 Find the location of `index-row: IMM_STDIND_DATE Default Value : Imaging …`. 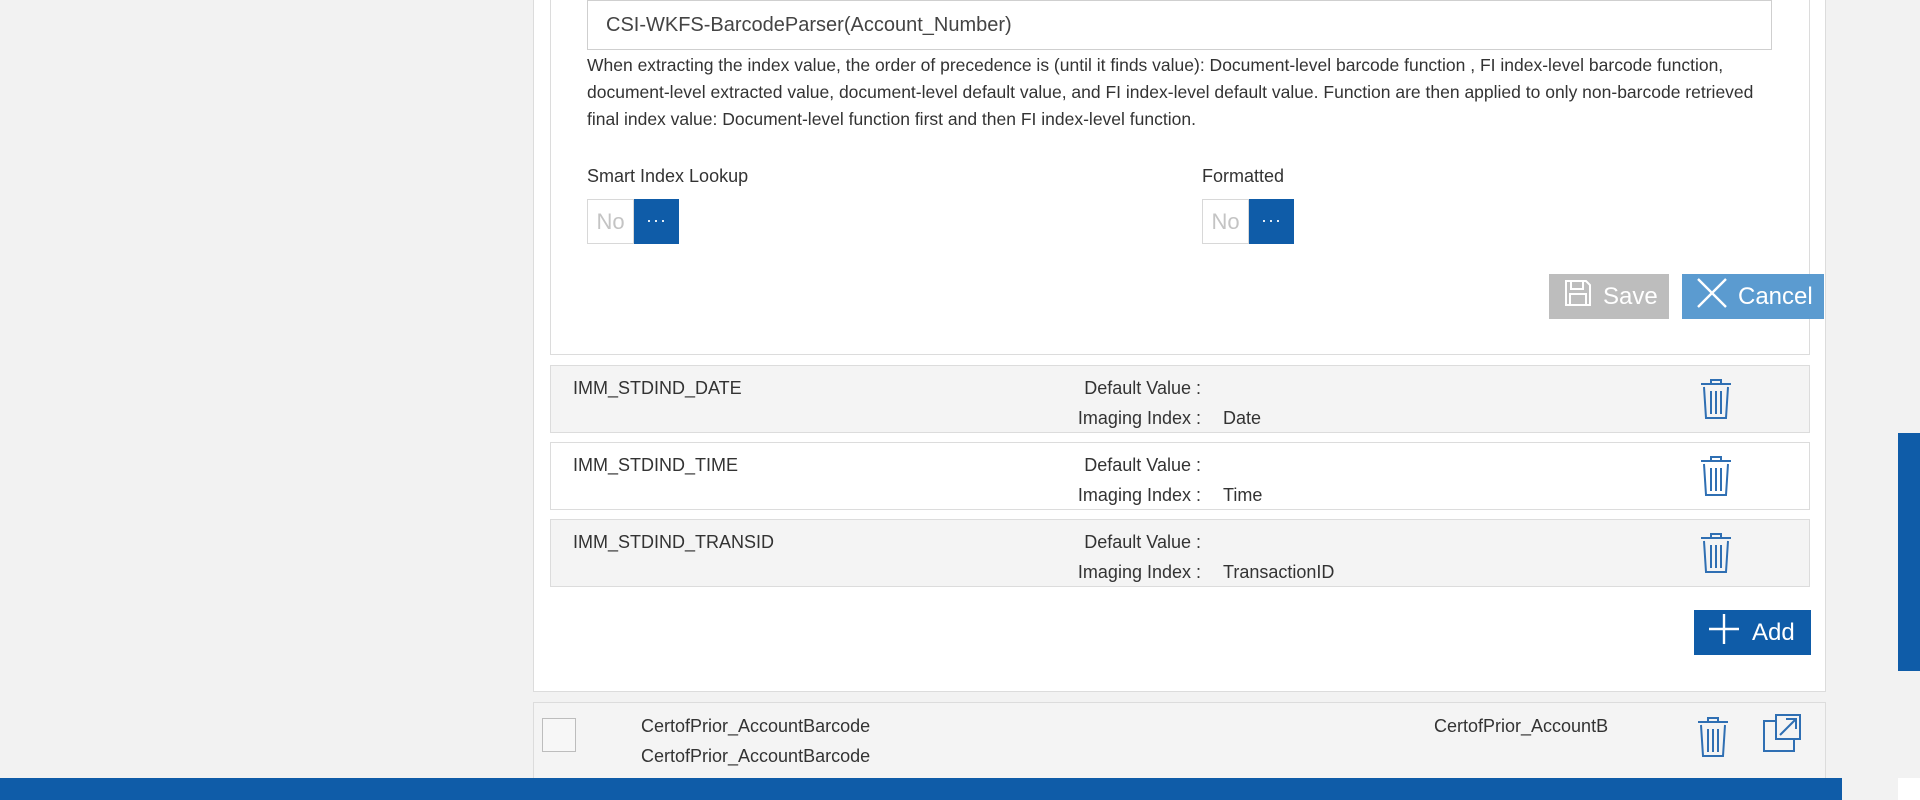

index-row: IMM_STDIND_DATE Default Value : Imaging … is located at coordinates (1180, 399).